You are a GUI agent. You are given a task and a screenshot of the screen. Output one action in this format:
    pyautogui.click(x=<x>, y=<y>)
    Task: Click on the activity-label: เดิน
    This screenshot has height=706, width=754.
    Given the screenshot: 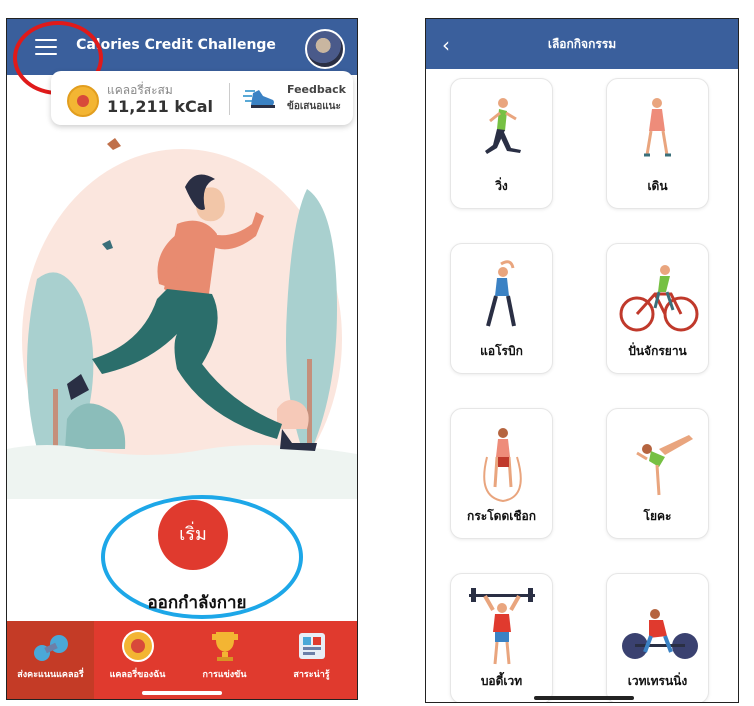 What is the action you would take?
    pyautogui.click(x=657, y=186)
    